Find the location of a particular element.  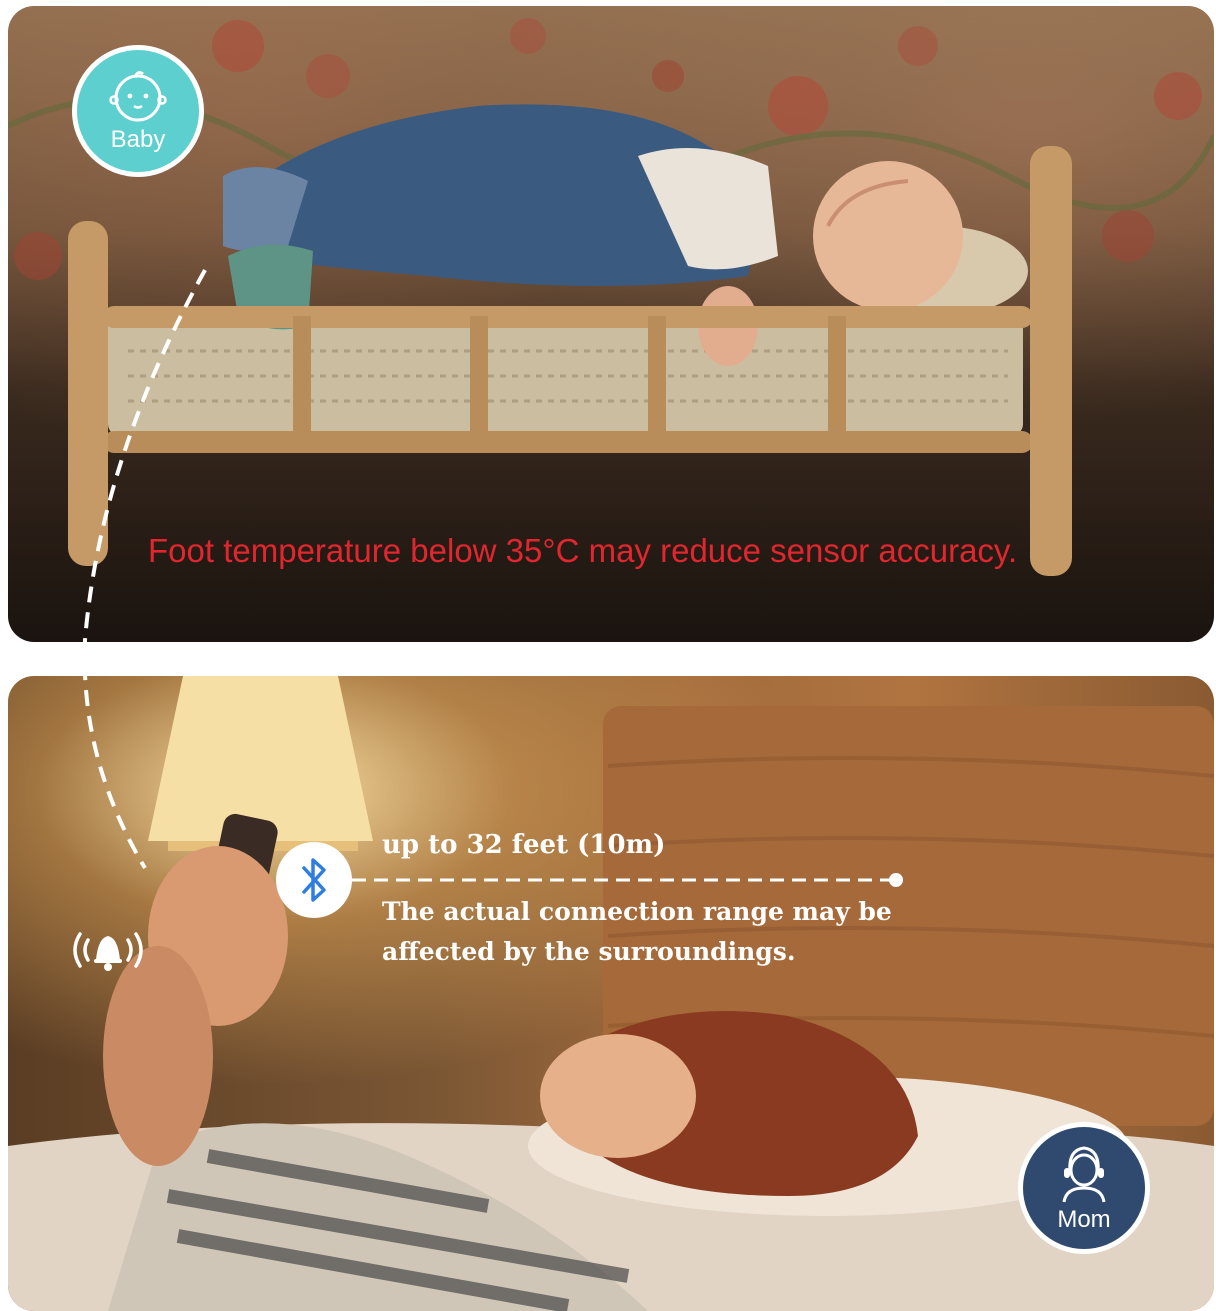

range-title: up to 32 feet (10m) is located at coordinates (524, 845).